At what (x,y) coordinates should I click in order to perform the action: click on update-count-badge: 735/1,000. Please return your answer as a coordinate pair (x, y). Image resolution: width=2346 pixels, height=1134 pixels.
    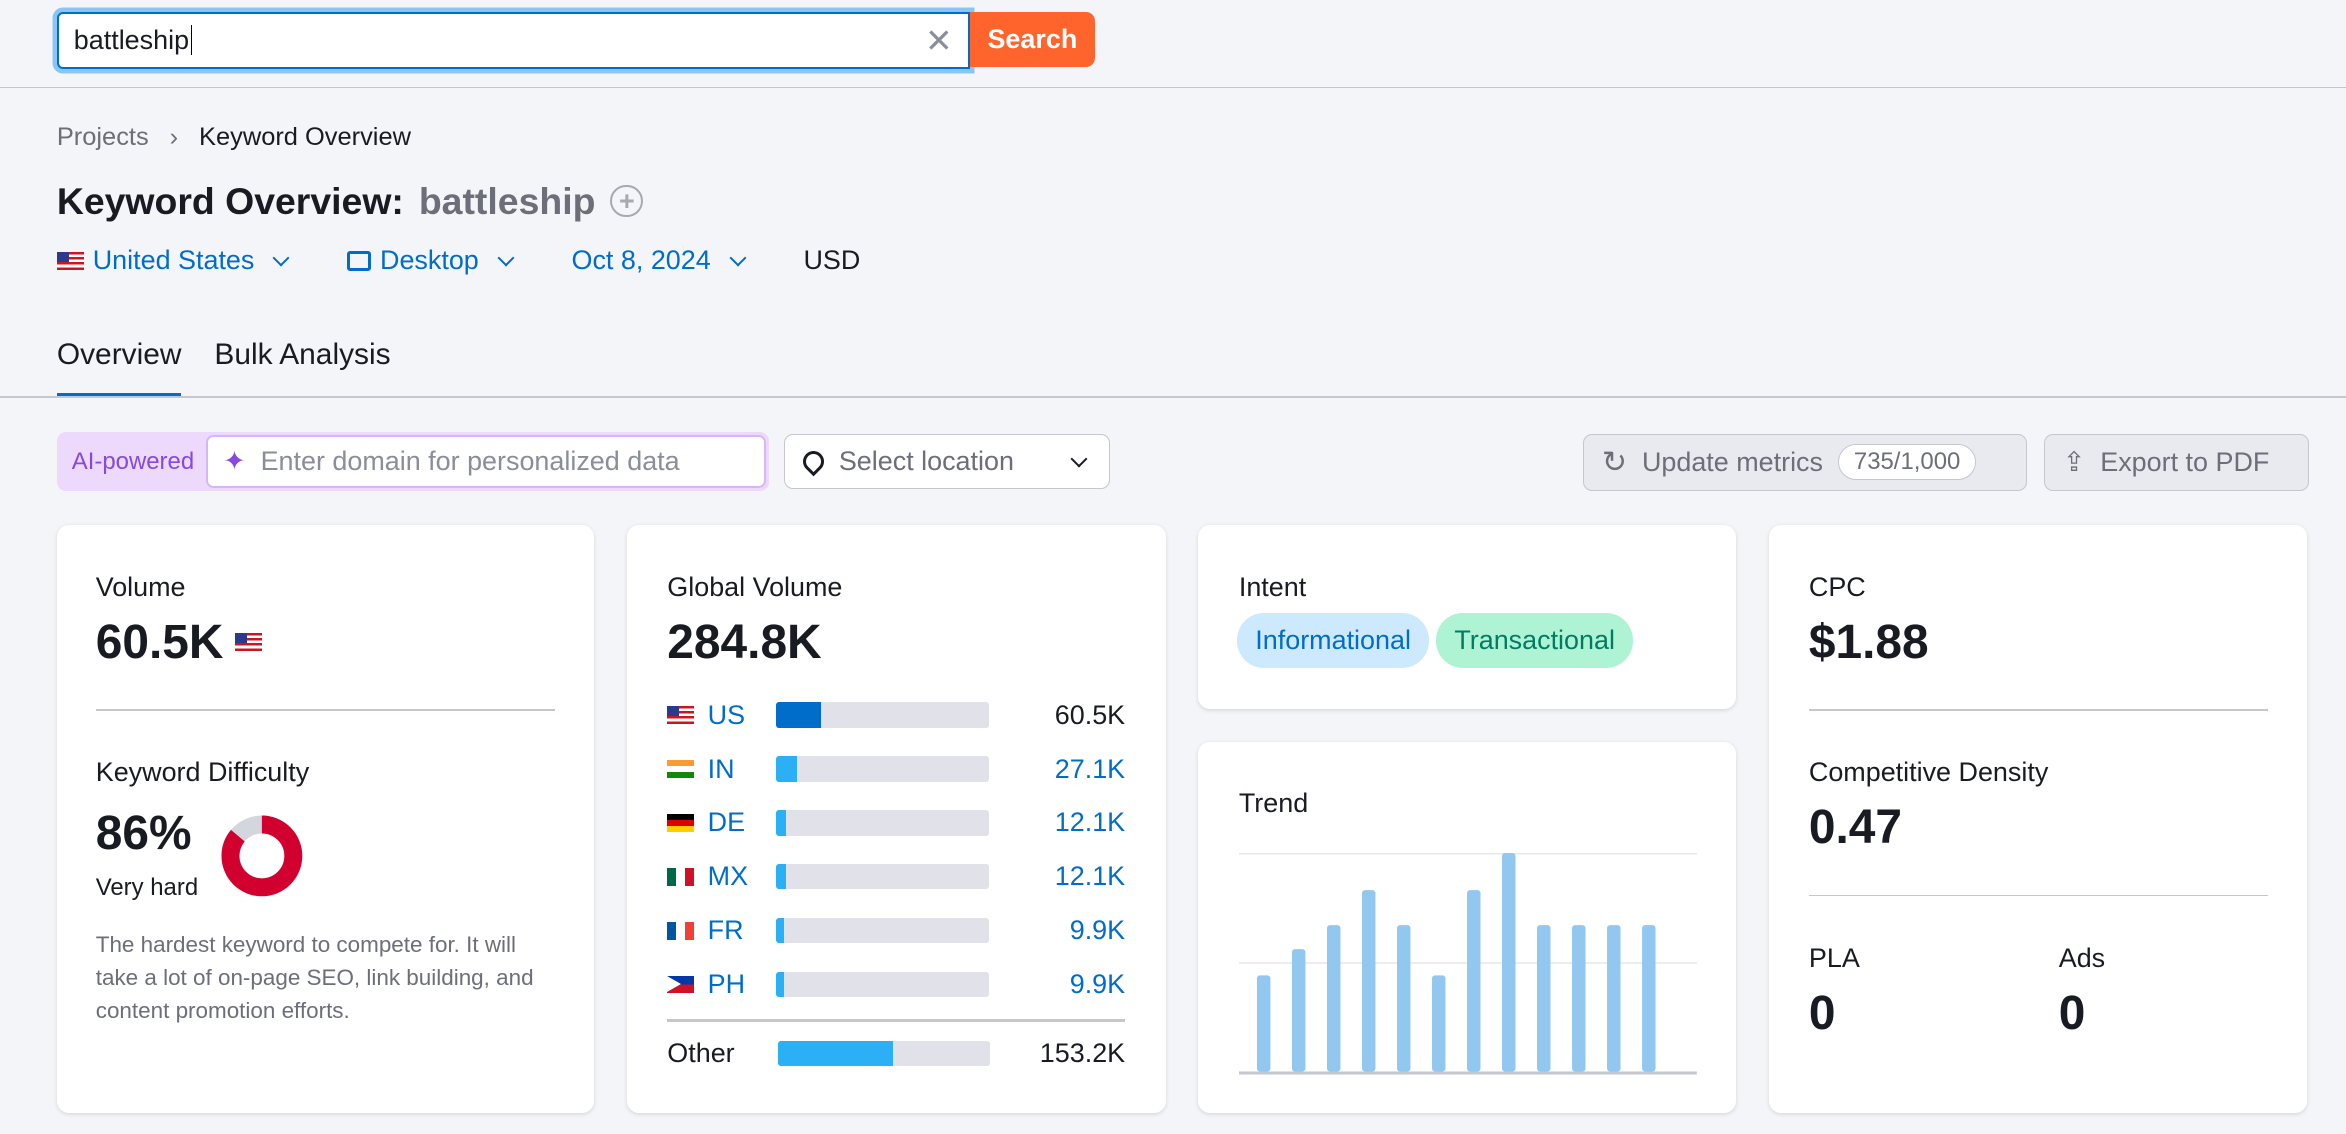
    Looking at the image, I should click on (1907, 462).